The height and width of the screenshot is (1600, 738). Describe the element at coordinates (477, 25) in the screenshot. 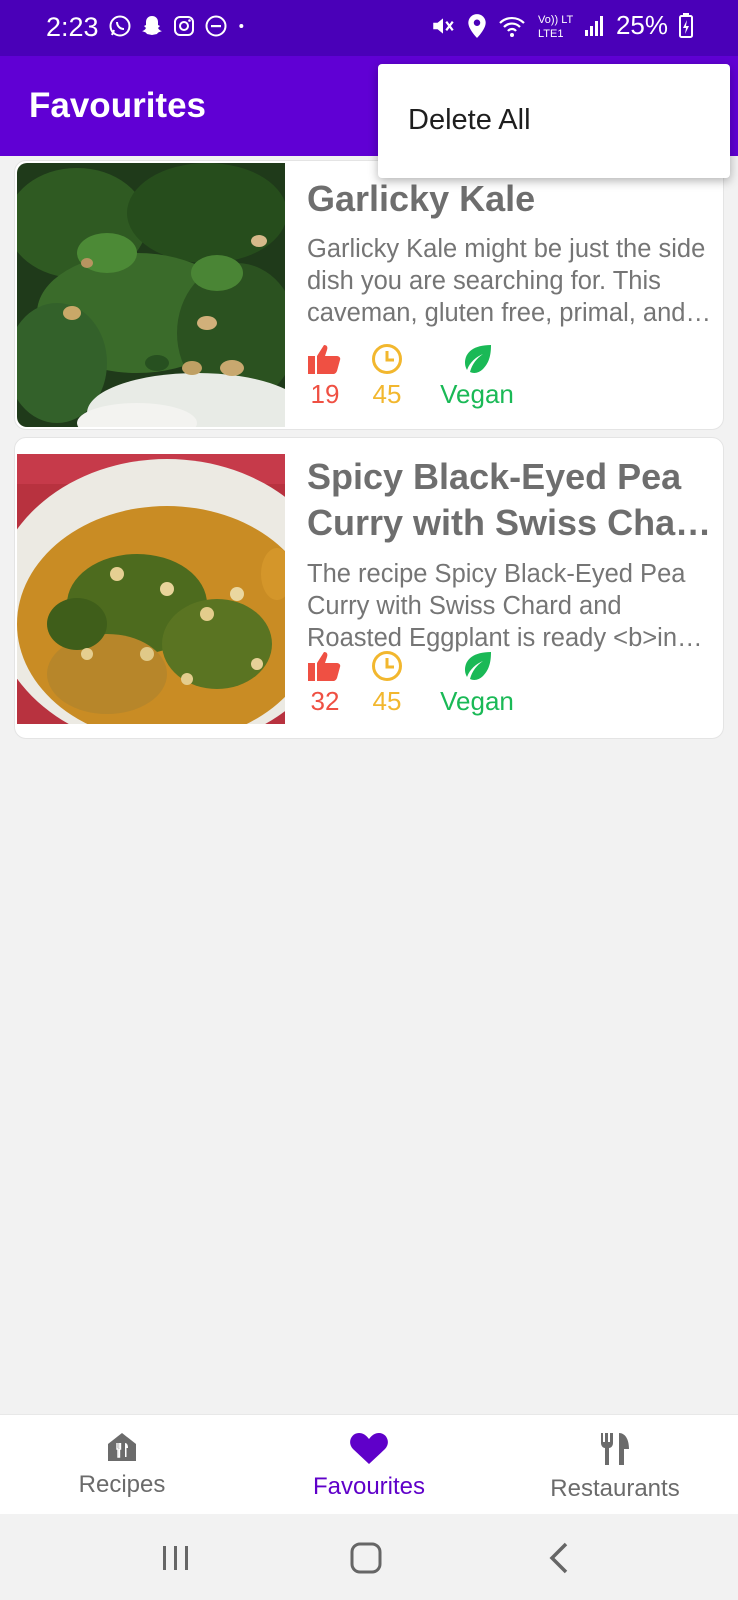

I see `location-icon` at that location.